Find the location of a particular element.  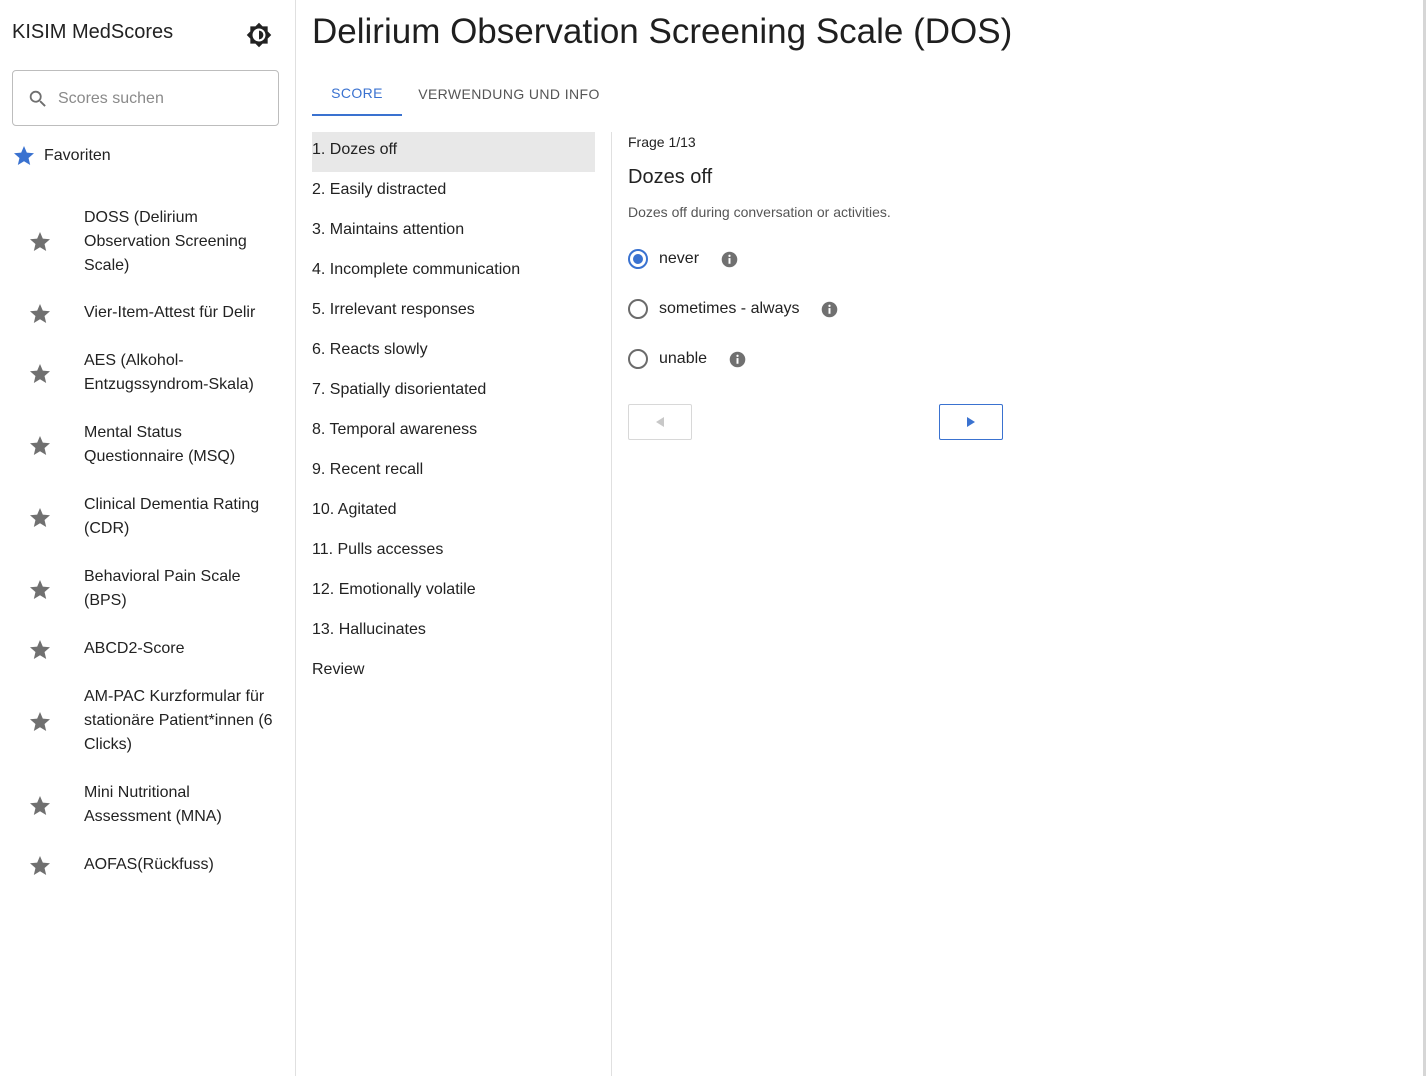

option-unable: unable is located at coordinates (687, 359).